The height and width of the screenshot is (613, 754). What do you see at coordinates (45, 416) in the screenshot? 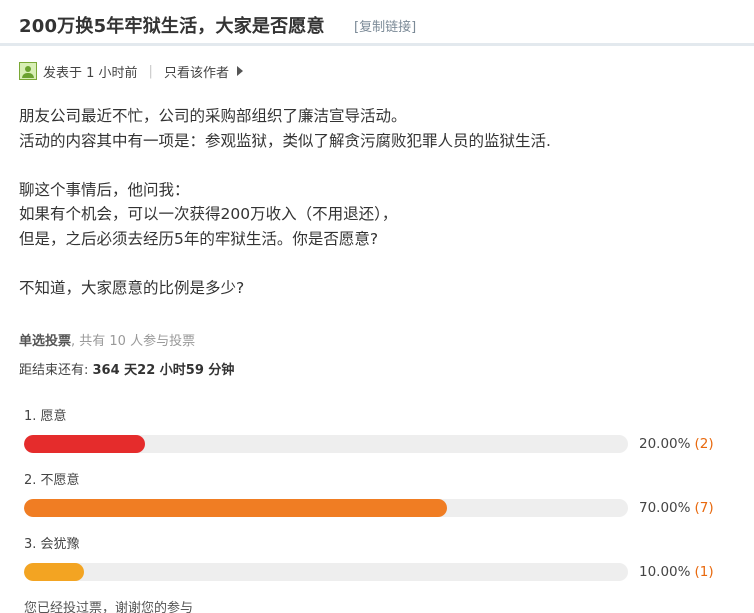
I see `poll-option-label: 1. 愿意` at bounding box center [45, 416].